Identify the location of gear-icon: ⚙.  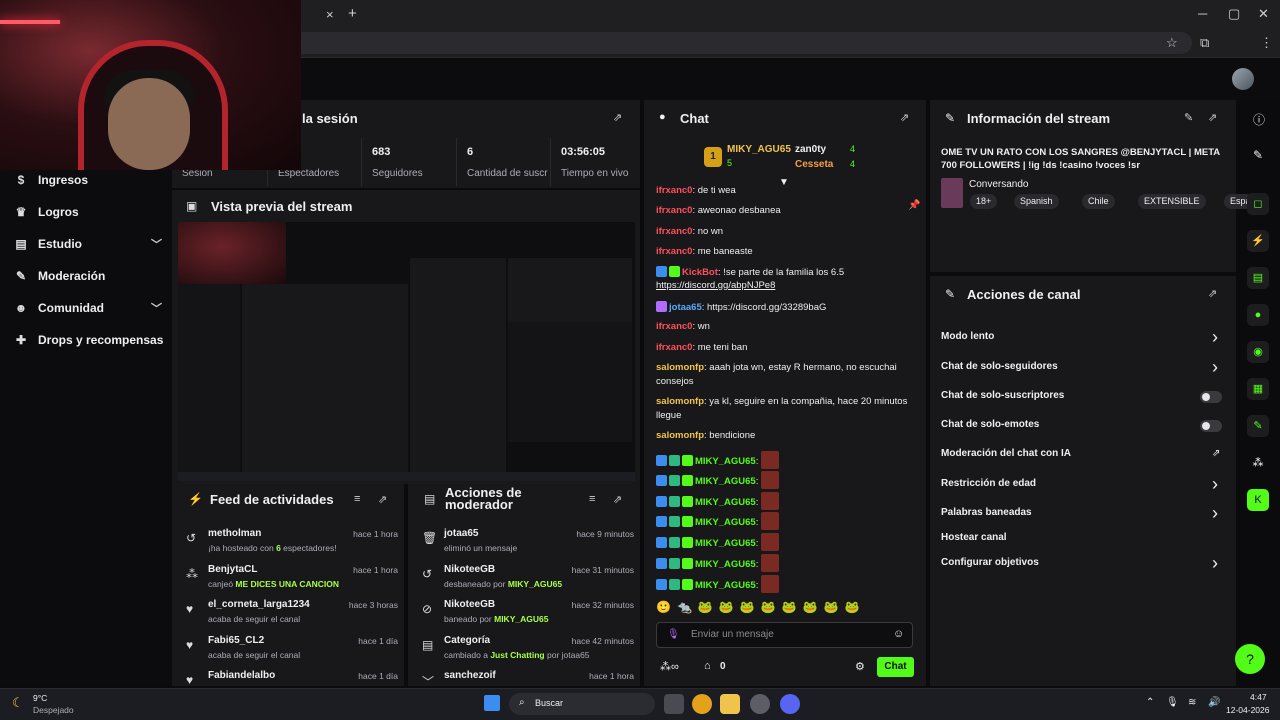
(860, 666).